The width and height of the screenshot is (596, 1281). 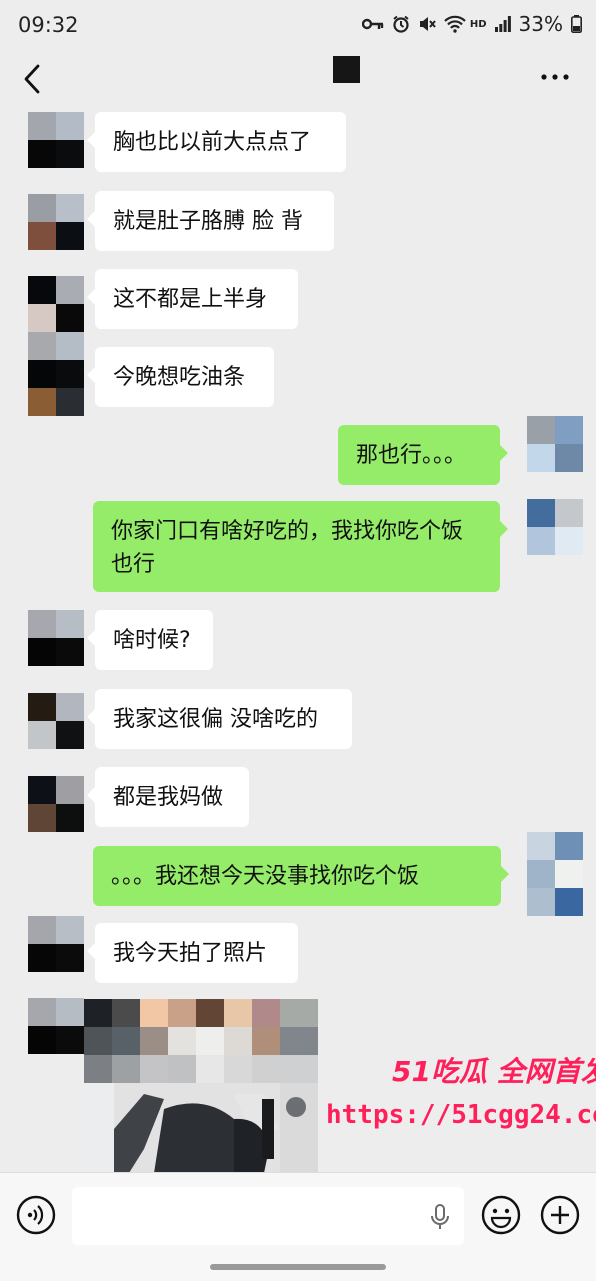 I want to click on message-text: 都是我妈做, so click(x=168, y=797).